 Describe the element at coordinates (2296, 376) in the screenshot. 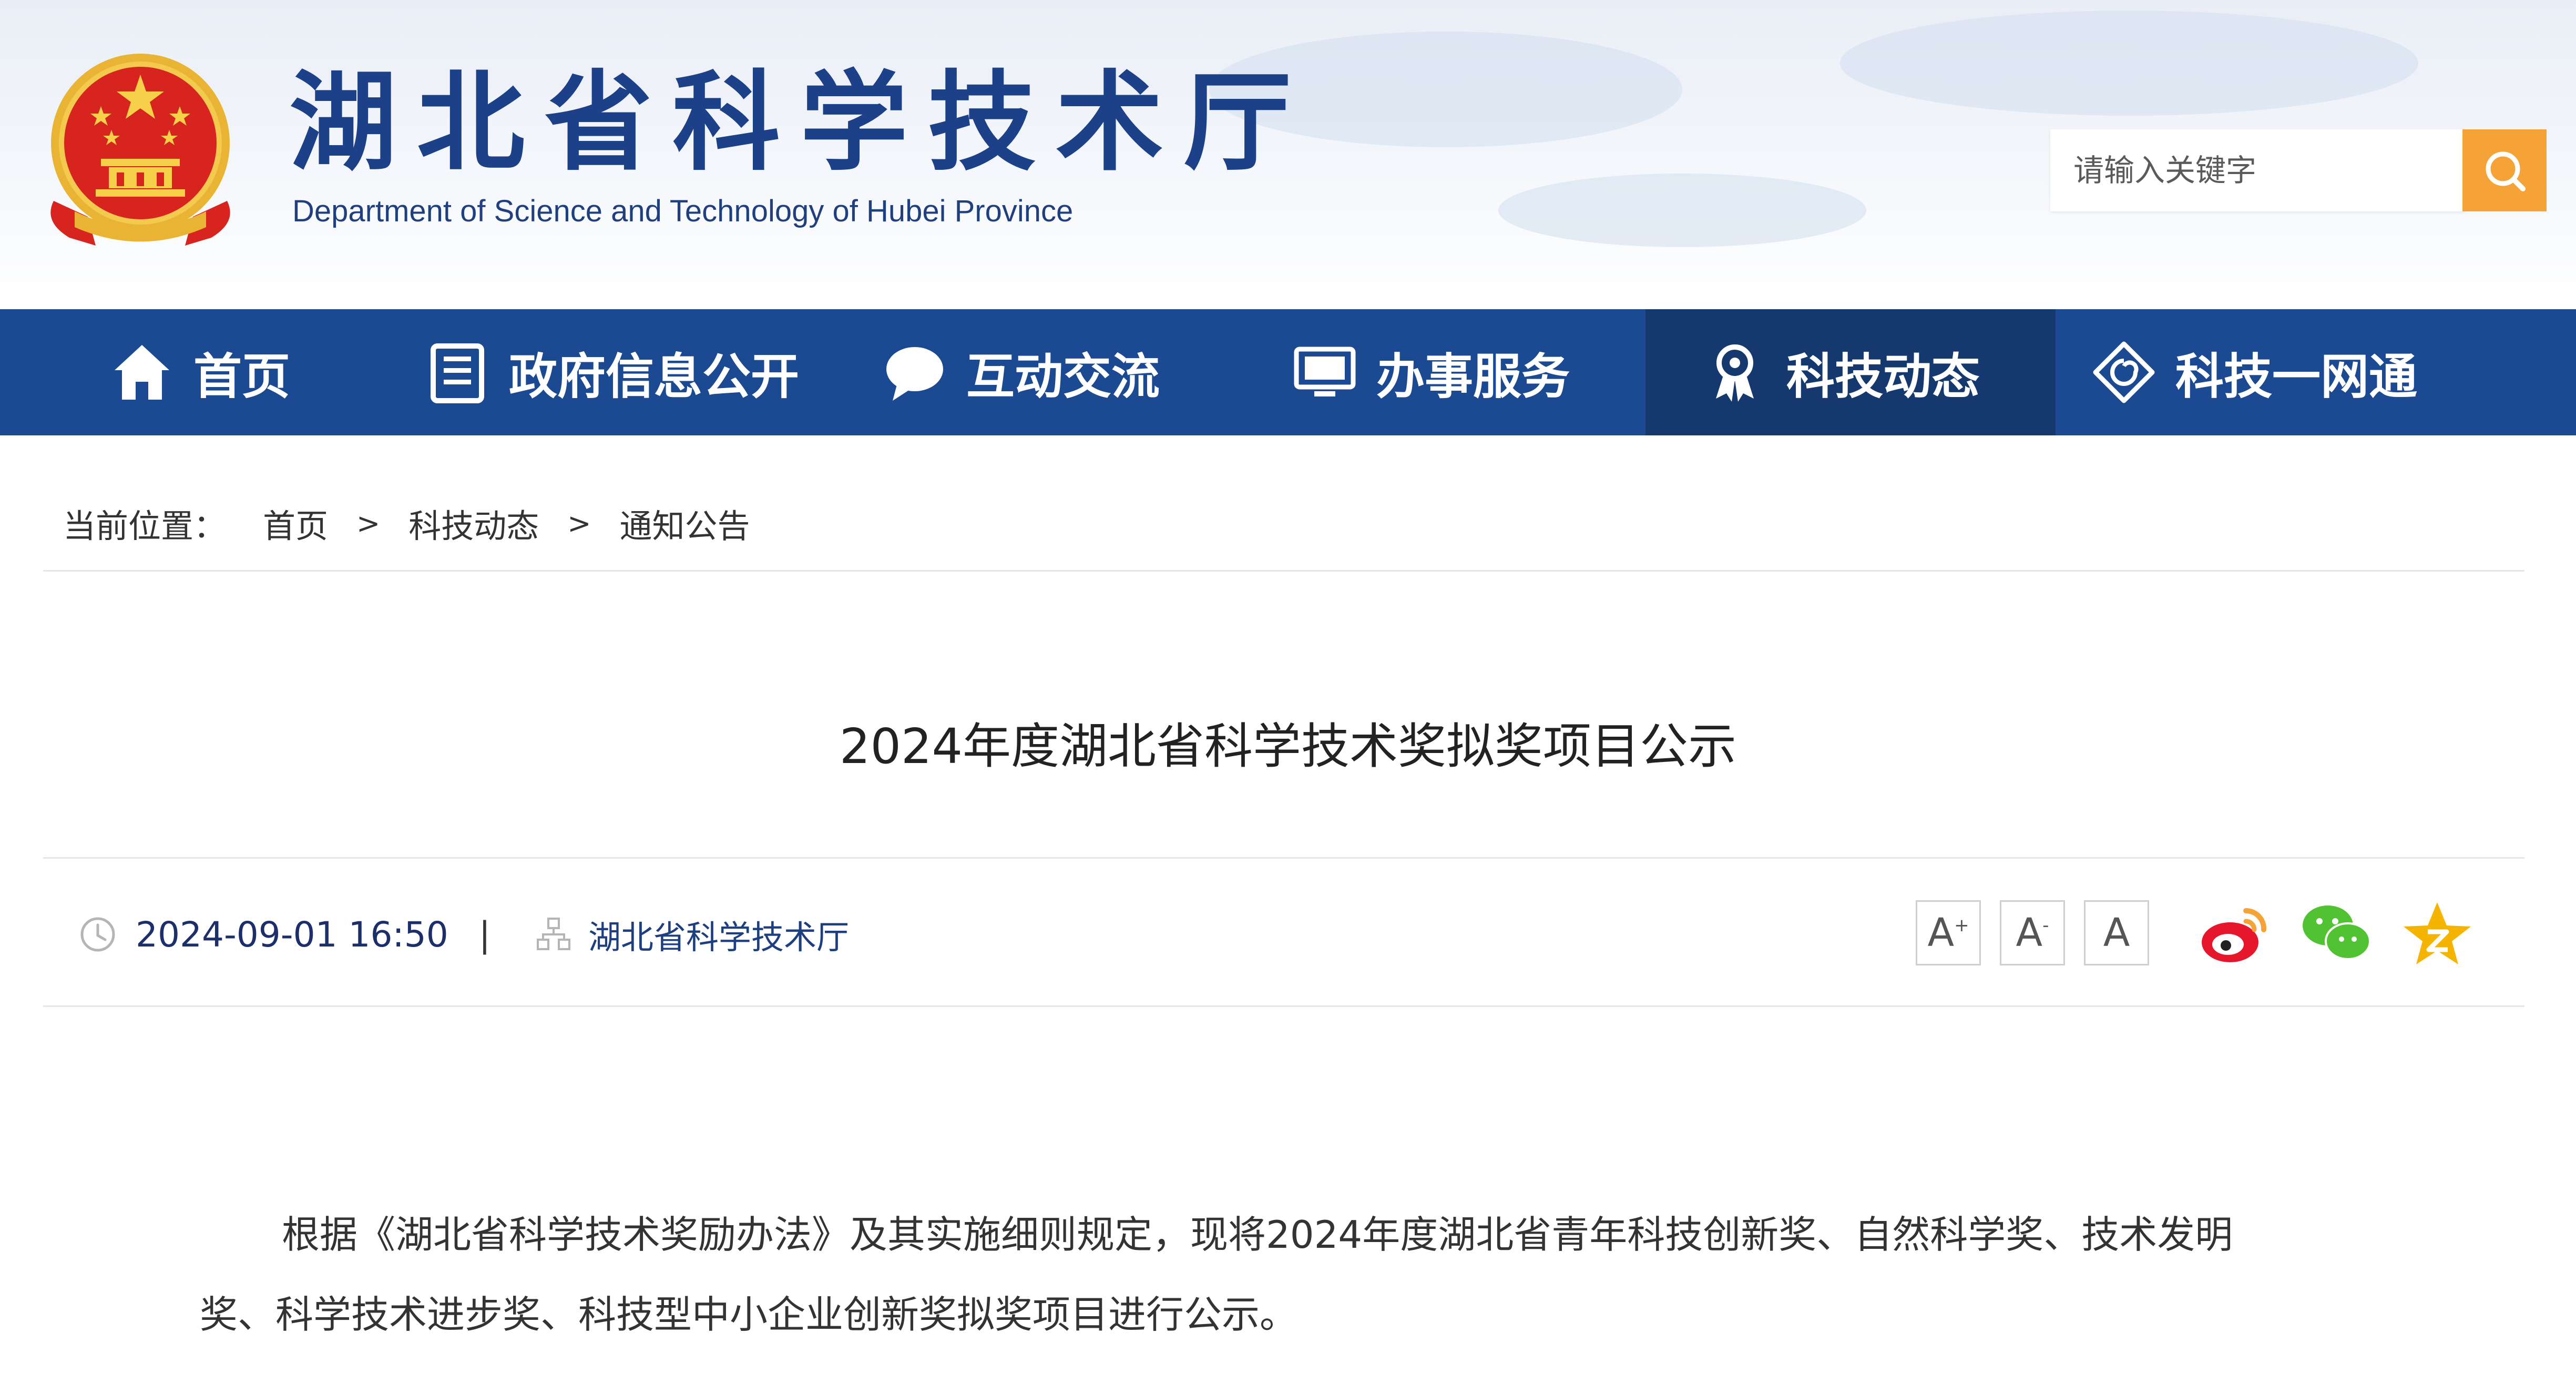

I see `nav-label: 科技一网通` at that location.